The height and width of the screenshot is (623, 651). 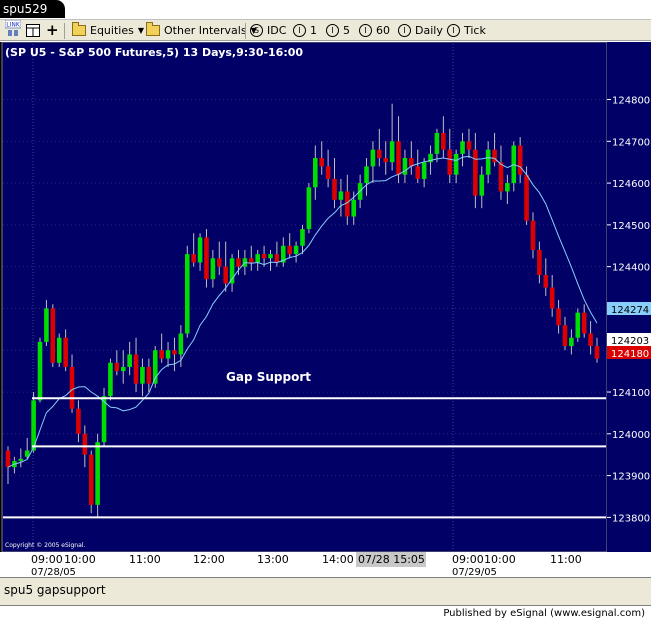 What do you see at coordinates (33, 30) in the screenshot?
I see `layout-icon` at bounding box center [33, 30].